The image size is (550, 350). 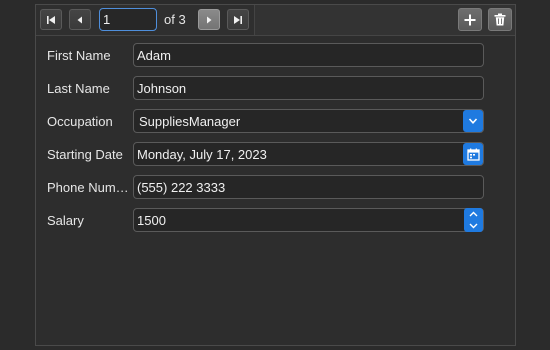 I want to click on last-name-input, so click(x=308, y=88).